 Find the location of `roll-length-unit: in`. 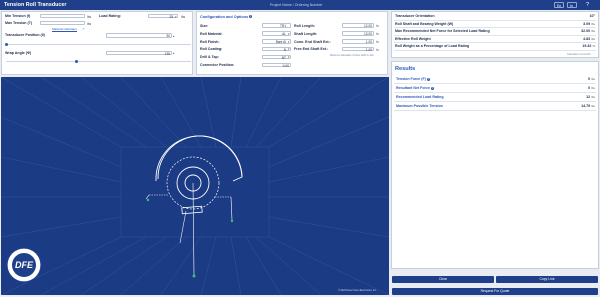

roll-length-unit: in is located at coordinates (377, 26).